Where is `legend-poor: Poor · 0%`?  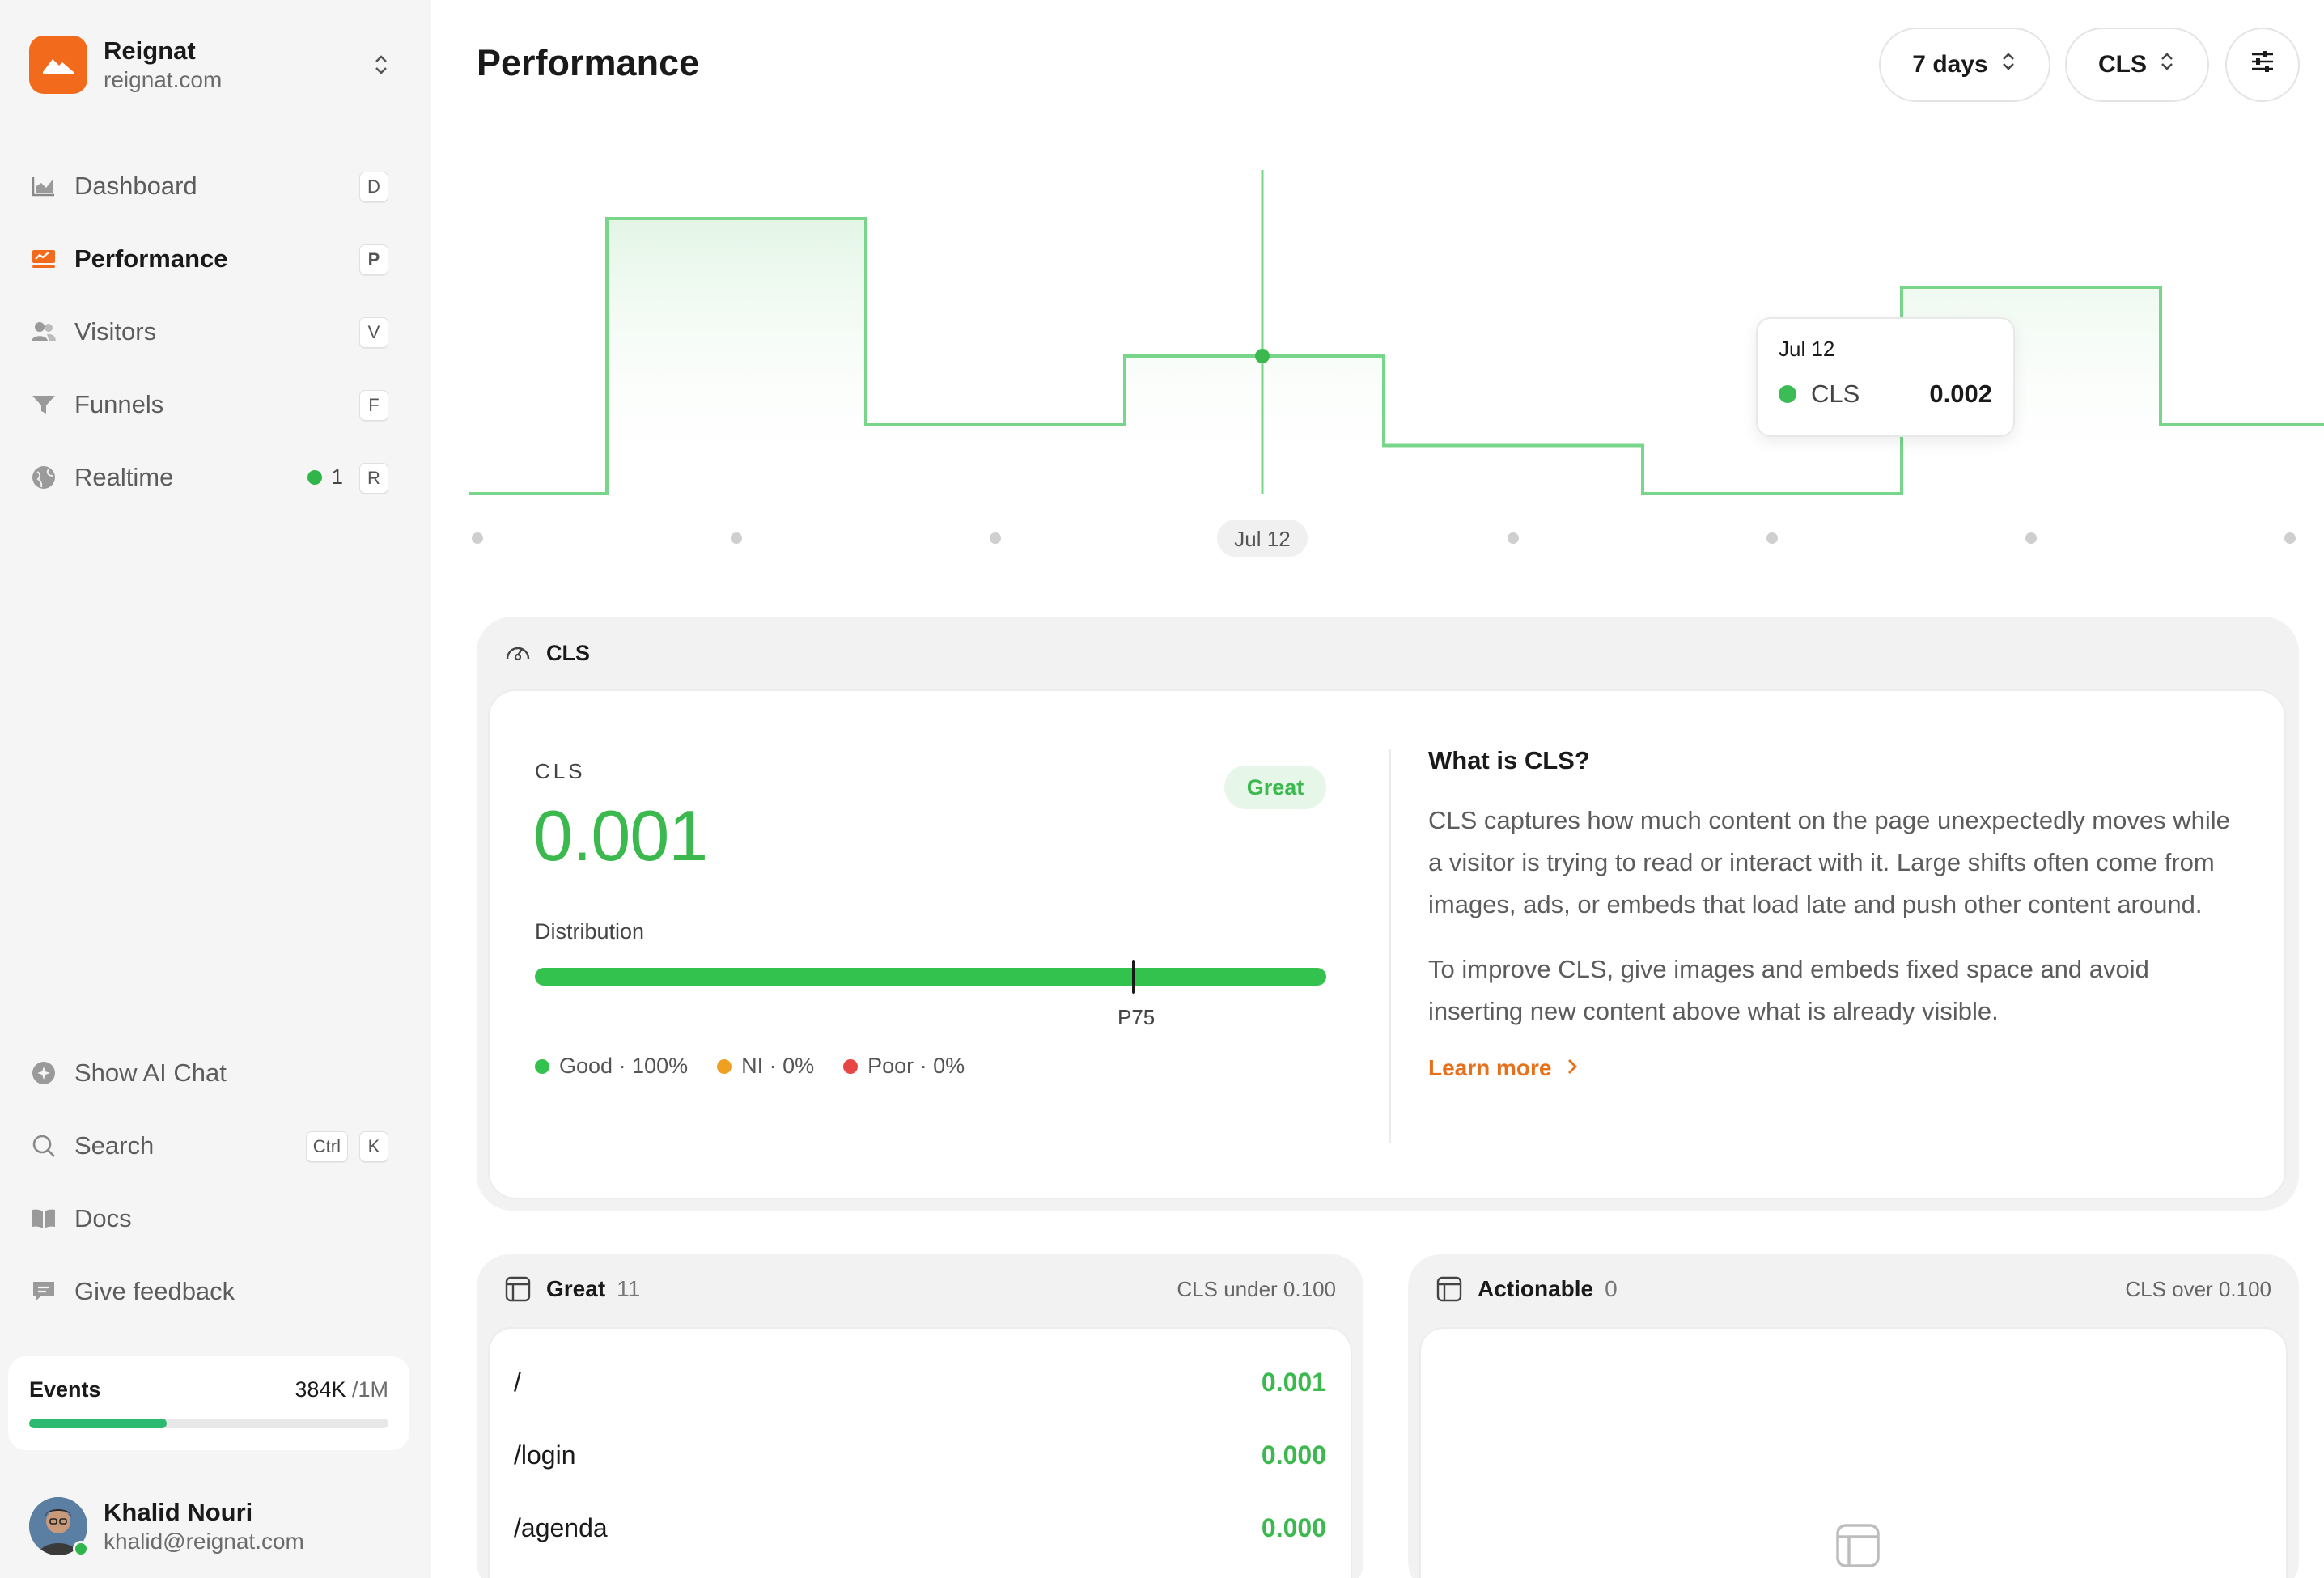 legend-poor: Poor · 0% is located at coordinates (904, 1066).